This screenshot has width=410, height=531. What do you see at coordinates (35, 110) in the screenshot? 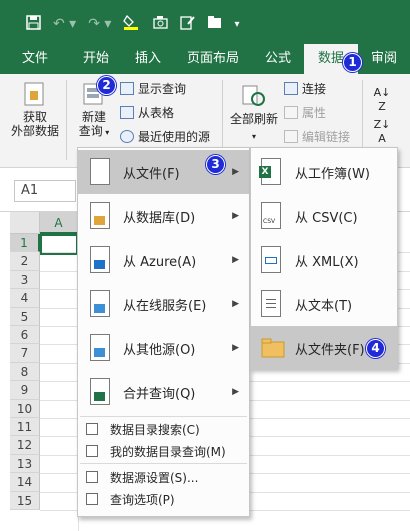
I see `get-external-data-button: 获取 外部数据` at bounding box center [35, 110].